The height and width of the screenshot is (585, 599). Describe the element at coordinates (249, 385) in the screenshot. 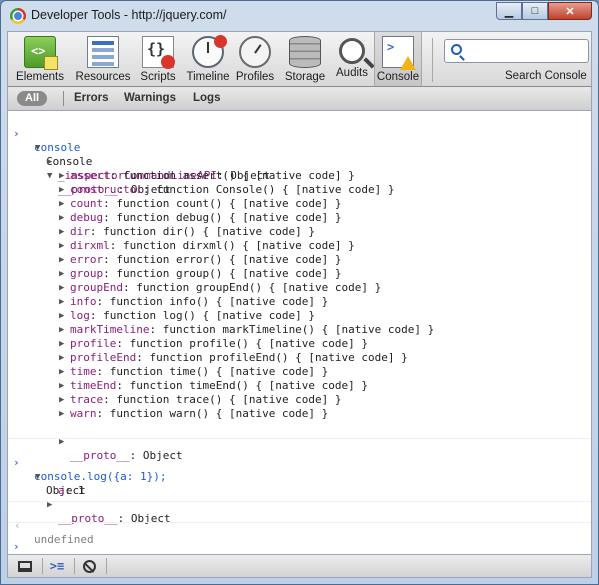

I see `method-value: function timeEnd() { [native code] }` at that location.